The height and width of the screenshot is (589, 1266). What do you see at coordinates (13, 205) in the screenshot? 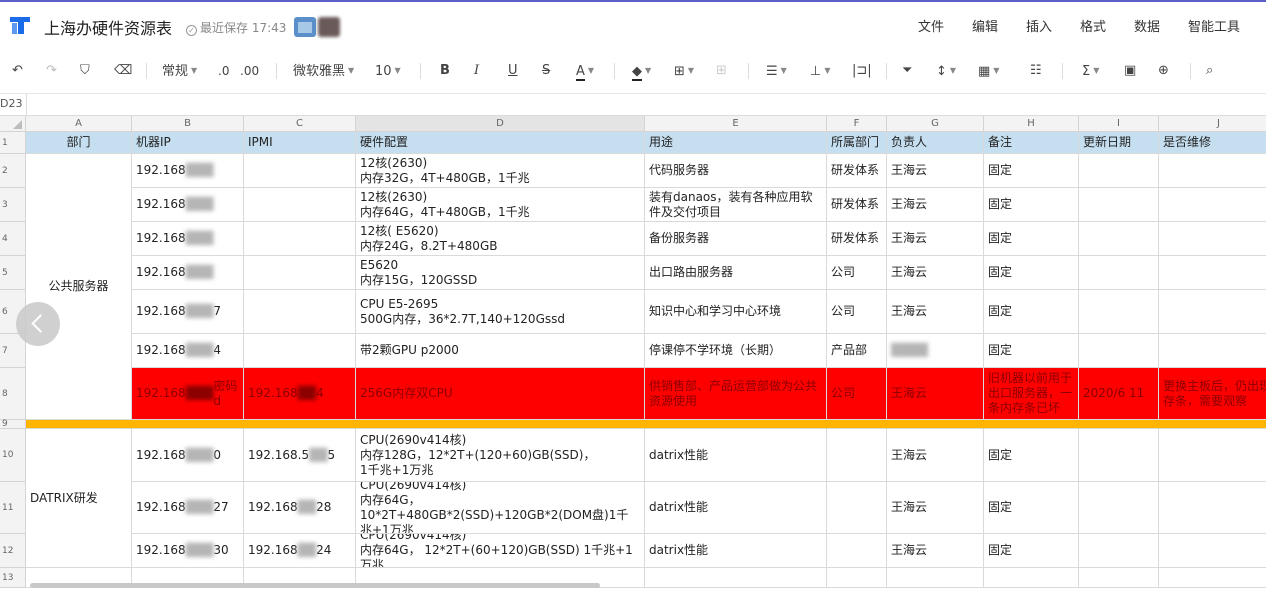
I see `row-header-3: 3` at bounding box center [13, 205].